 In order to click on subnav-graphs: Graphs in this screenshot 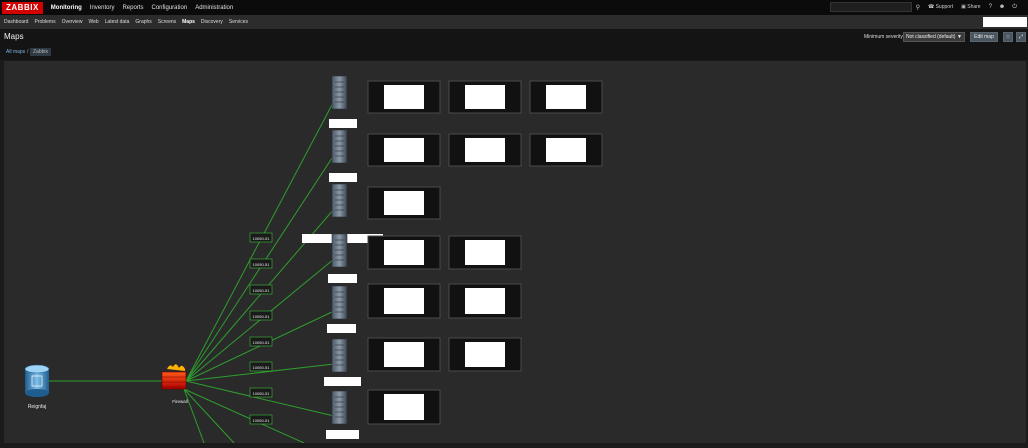, I will do `click(143, 22)`.